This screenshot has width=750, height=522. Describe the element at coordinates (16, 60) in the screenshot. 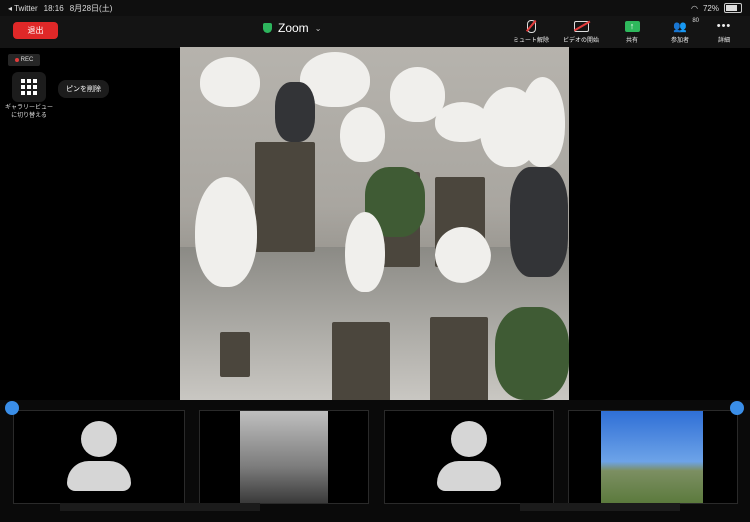

I see `record-dot-icon` at that location.